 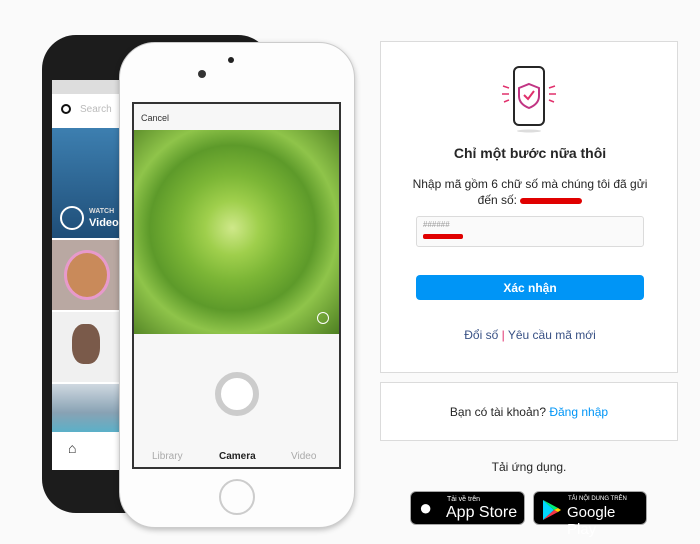 What do you see at coordinates (167, 456) in the screenshot?
I see `tab-library: Library` at bounding box center [167, 456].